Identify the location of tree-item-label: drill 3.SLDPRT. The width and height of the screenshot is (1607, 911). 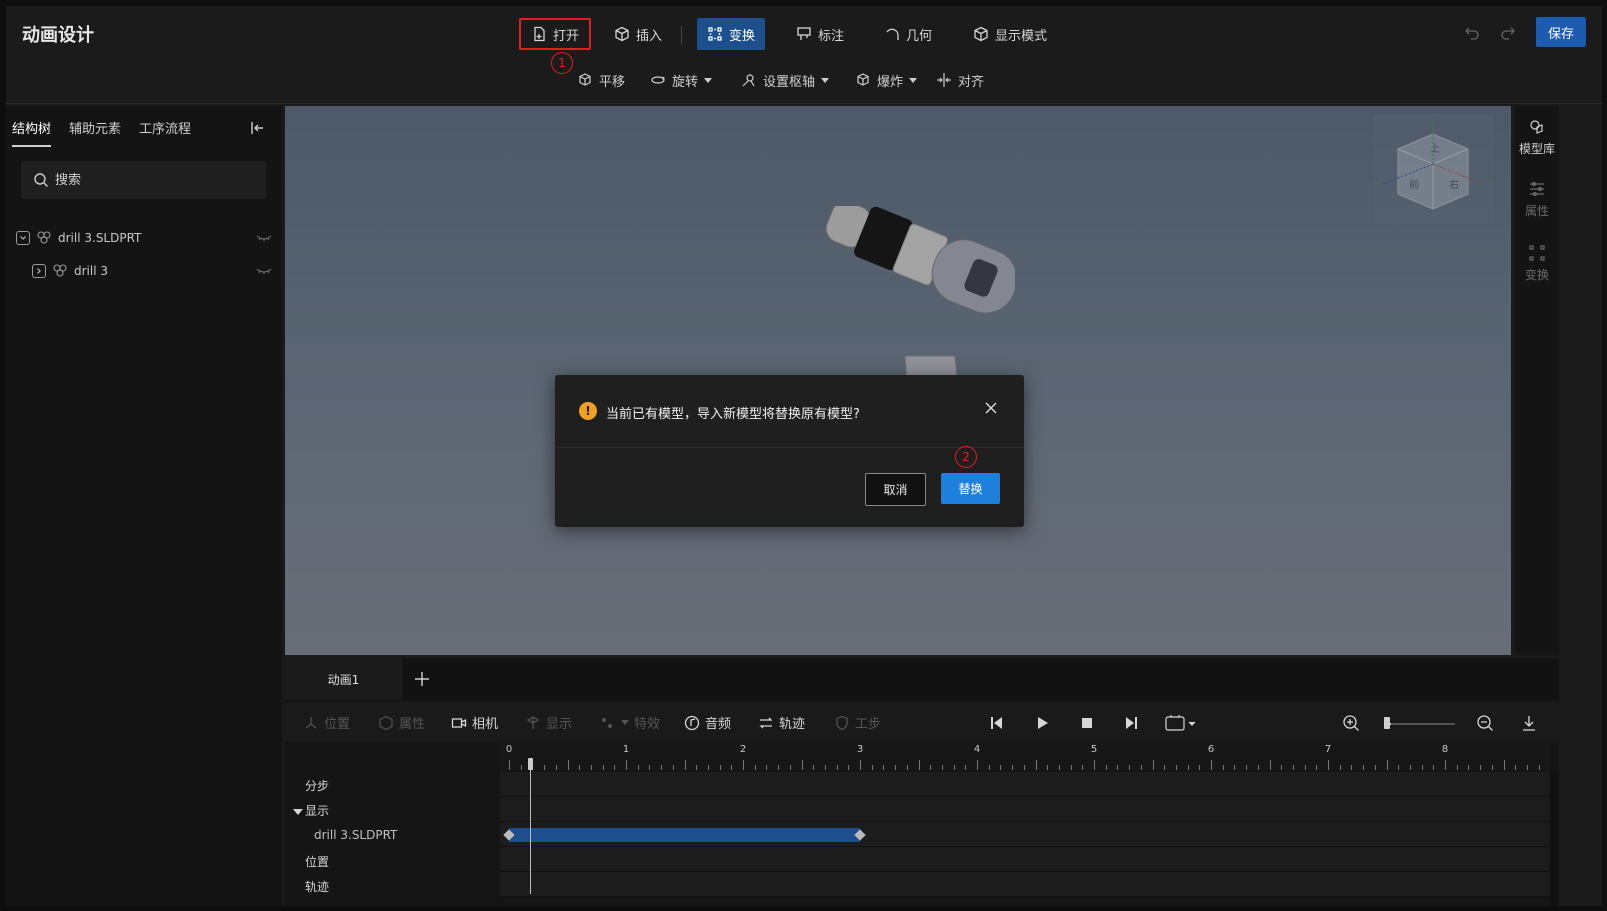
(100, 238).